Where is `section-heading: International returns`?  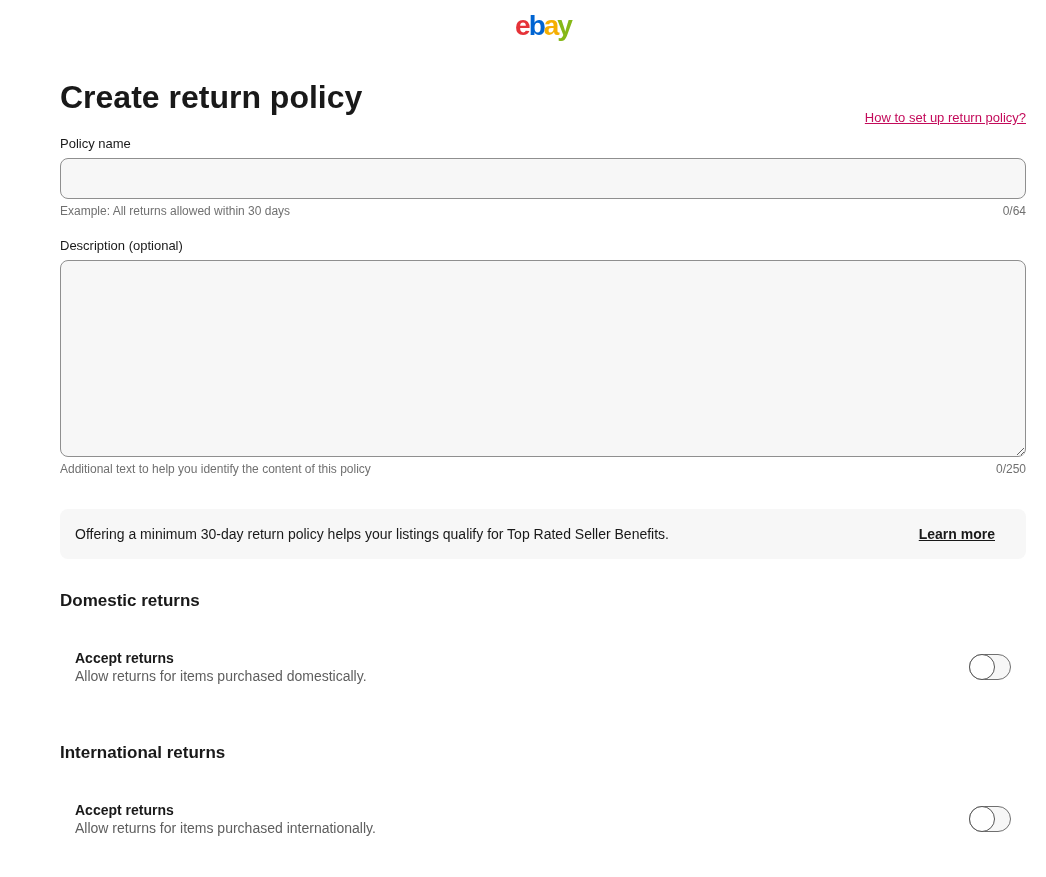 section-heading: International returns is located at coordinates (143, 753).